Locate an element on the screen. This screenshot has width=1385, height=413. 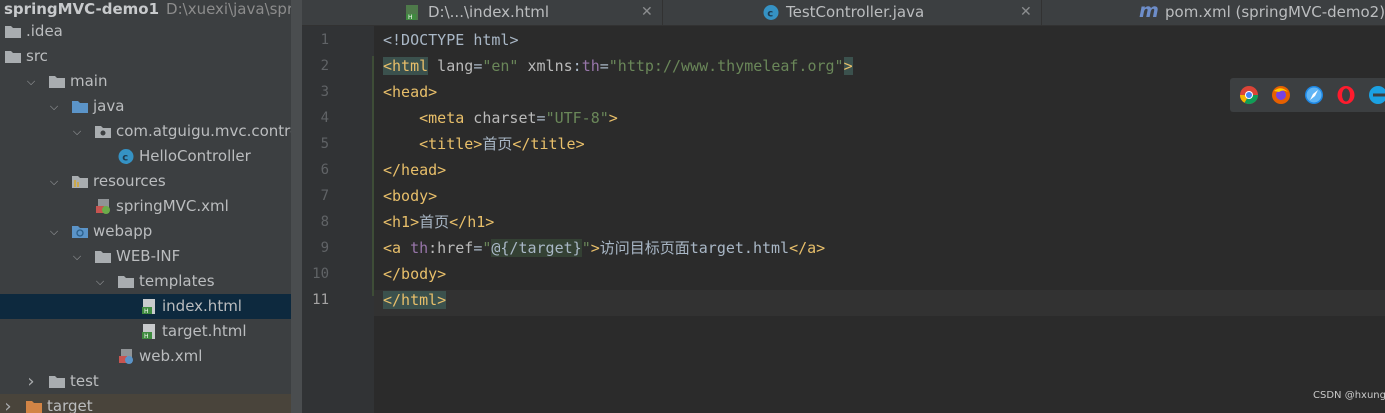
code-token: <body> is located at coordinates (410, 196).